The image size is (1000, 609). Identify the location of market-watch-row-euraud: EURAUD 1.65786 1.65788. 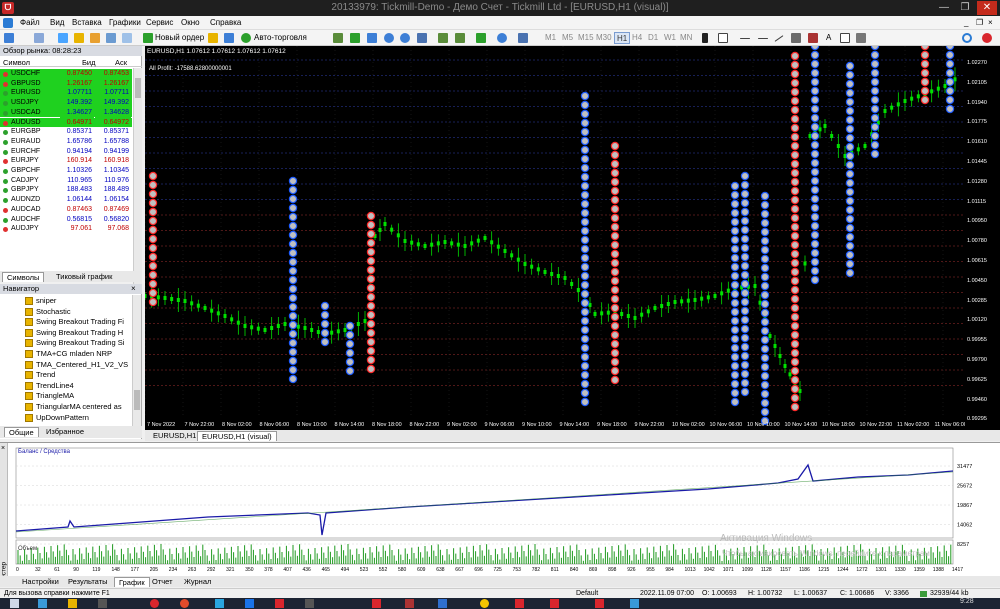
(66, 141).